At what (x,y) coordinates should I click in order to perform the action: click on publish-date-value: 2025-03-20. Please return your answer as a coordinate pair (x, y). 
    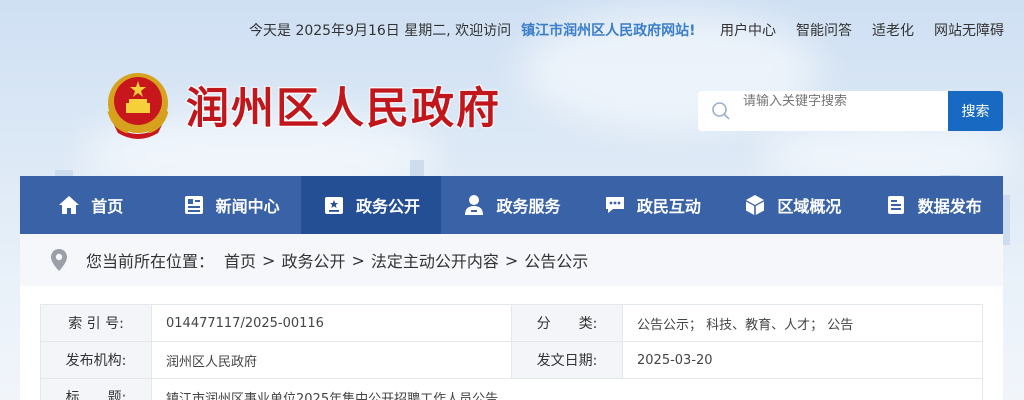
    Looking at the image, I should click on (802, 360).